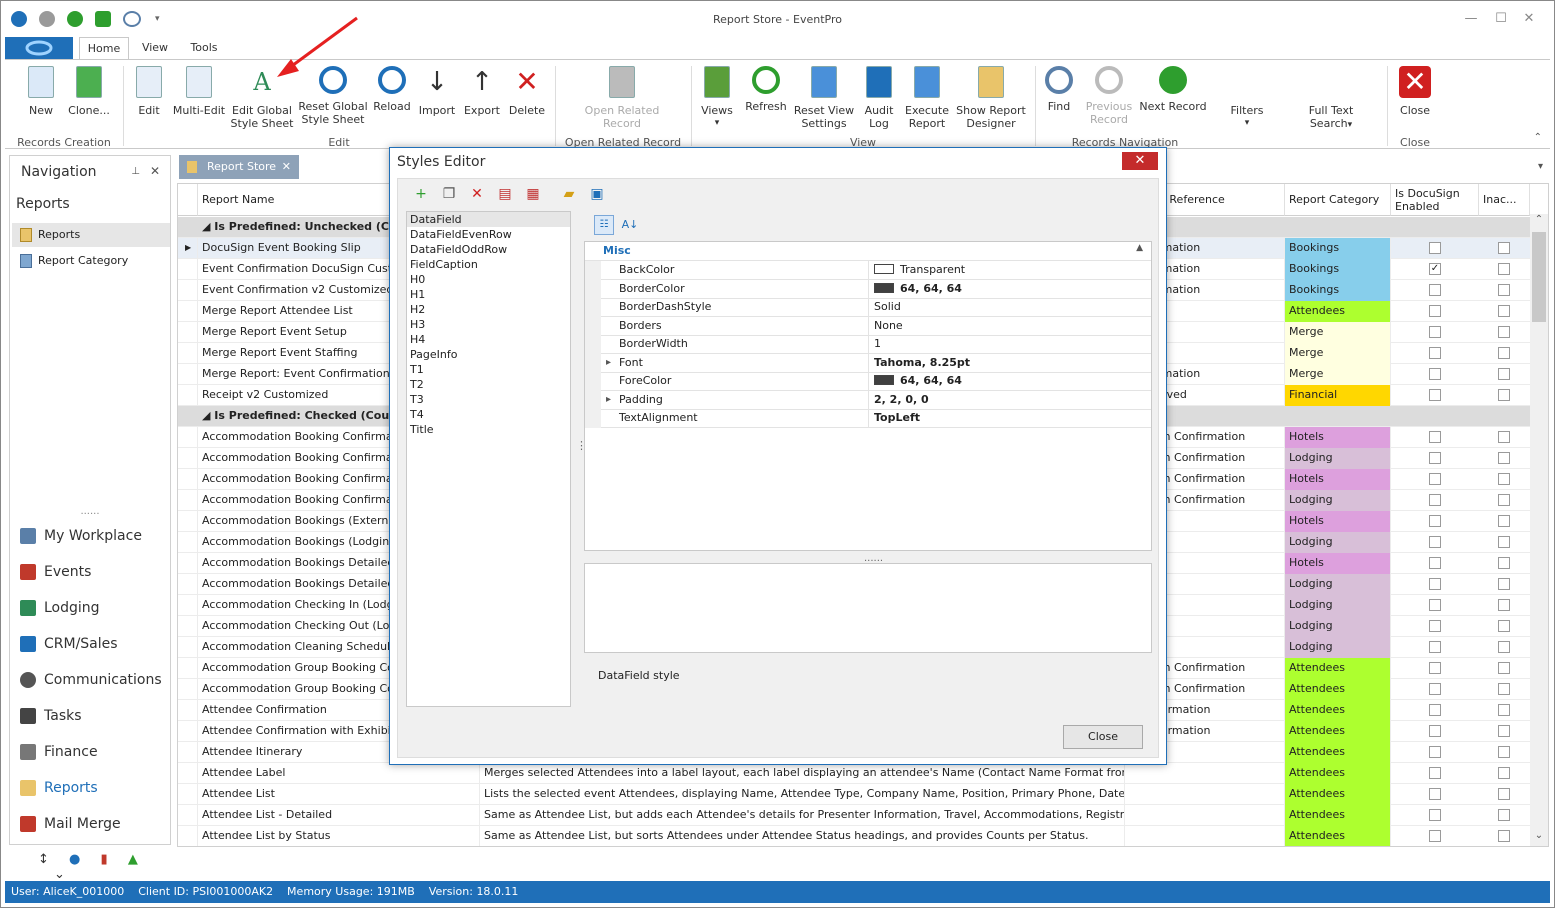 The width and height of the screenshot is (1555, 908). Describe the element at coordinates (1529, 19) in the screenshot. I see `close-window-button: ✕` at that location.